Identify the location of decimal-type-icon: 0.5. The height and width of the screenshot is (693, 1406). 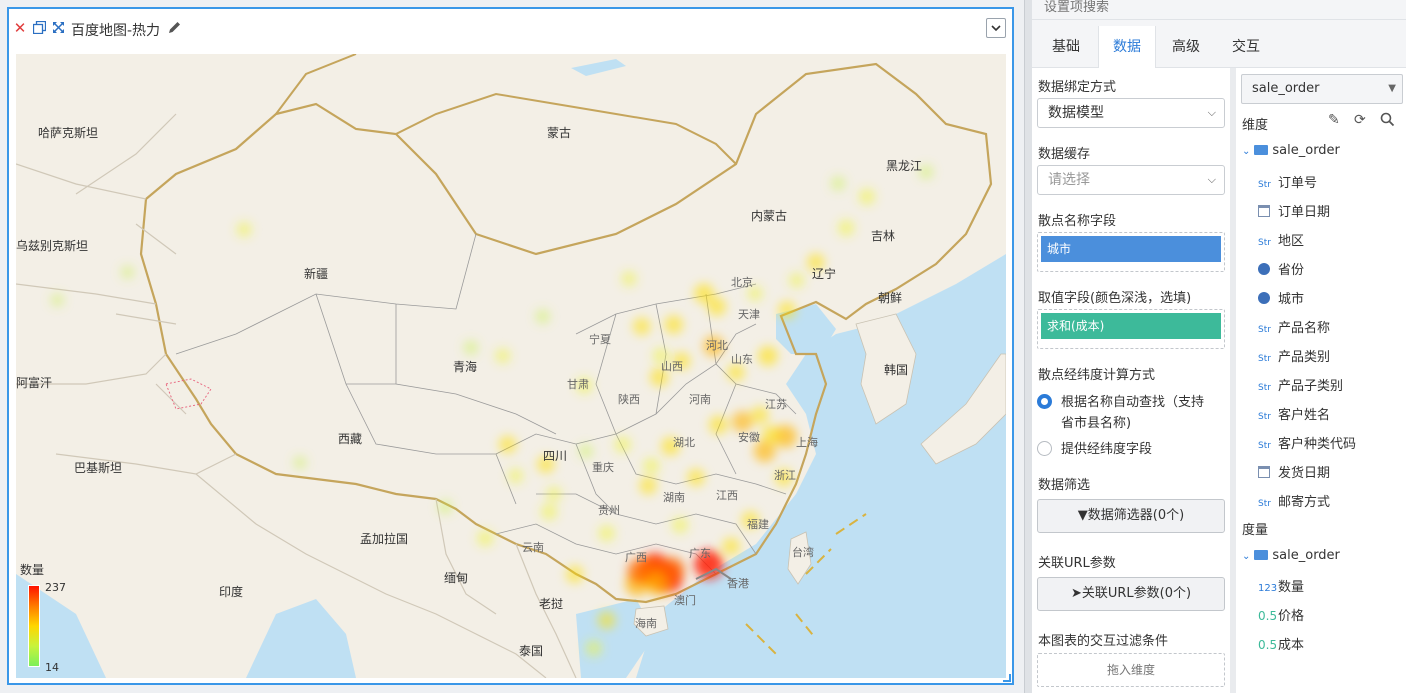
(1268, 616).